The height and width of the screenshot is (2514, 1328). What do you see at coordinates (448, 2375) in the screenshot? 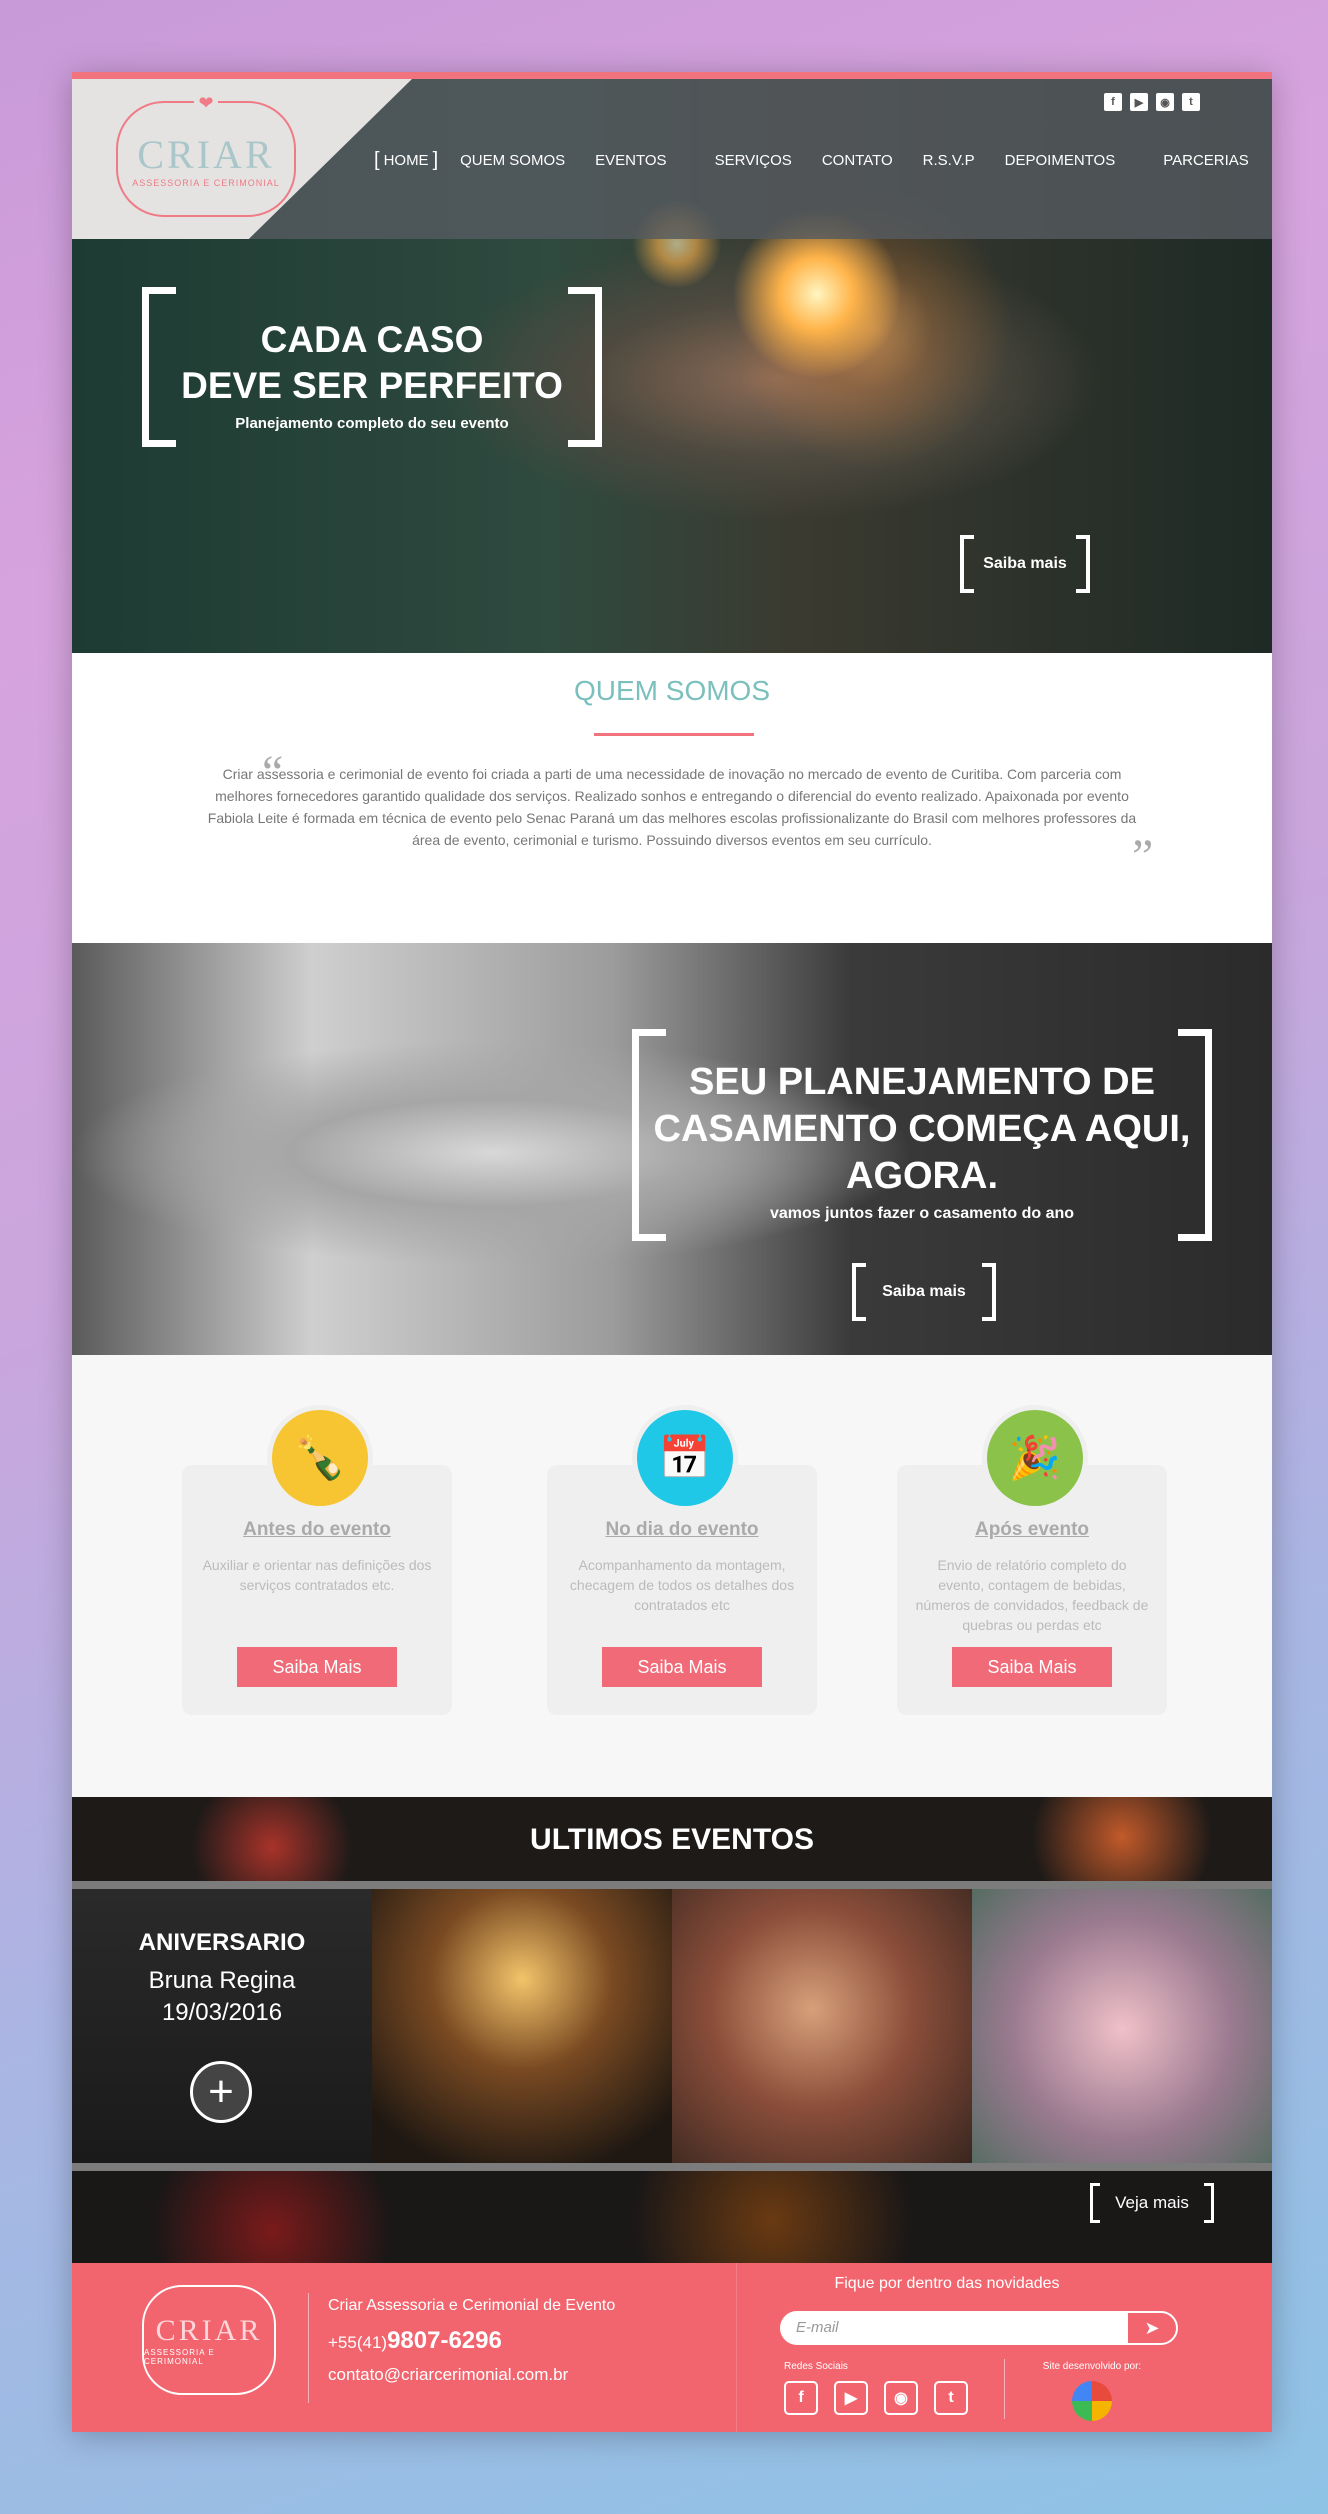
I see `footer-email: contato@criarcerimonial.com.br` at bounding box center [448, 2375].